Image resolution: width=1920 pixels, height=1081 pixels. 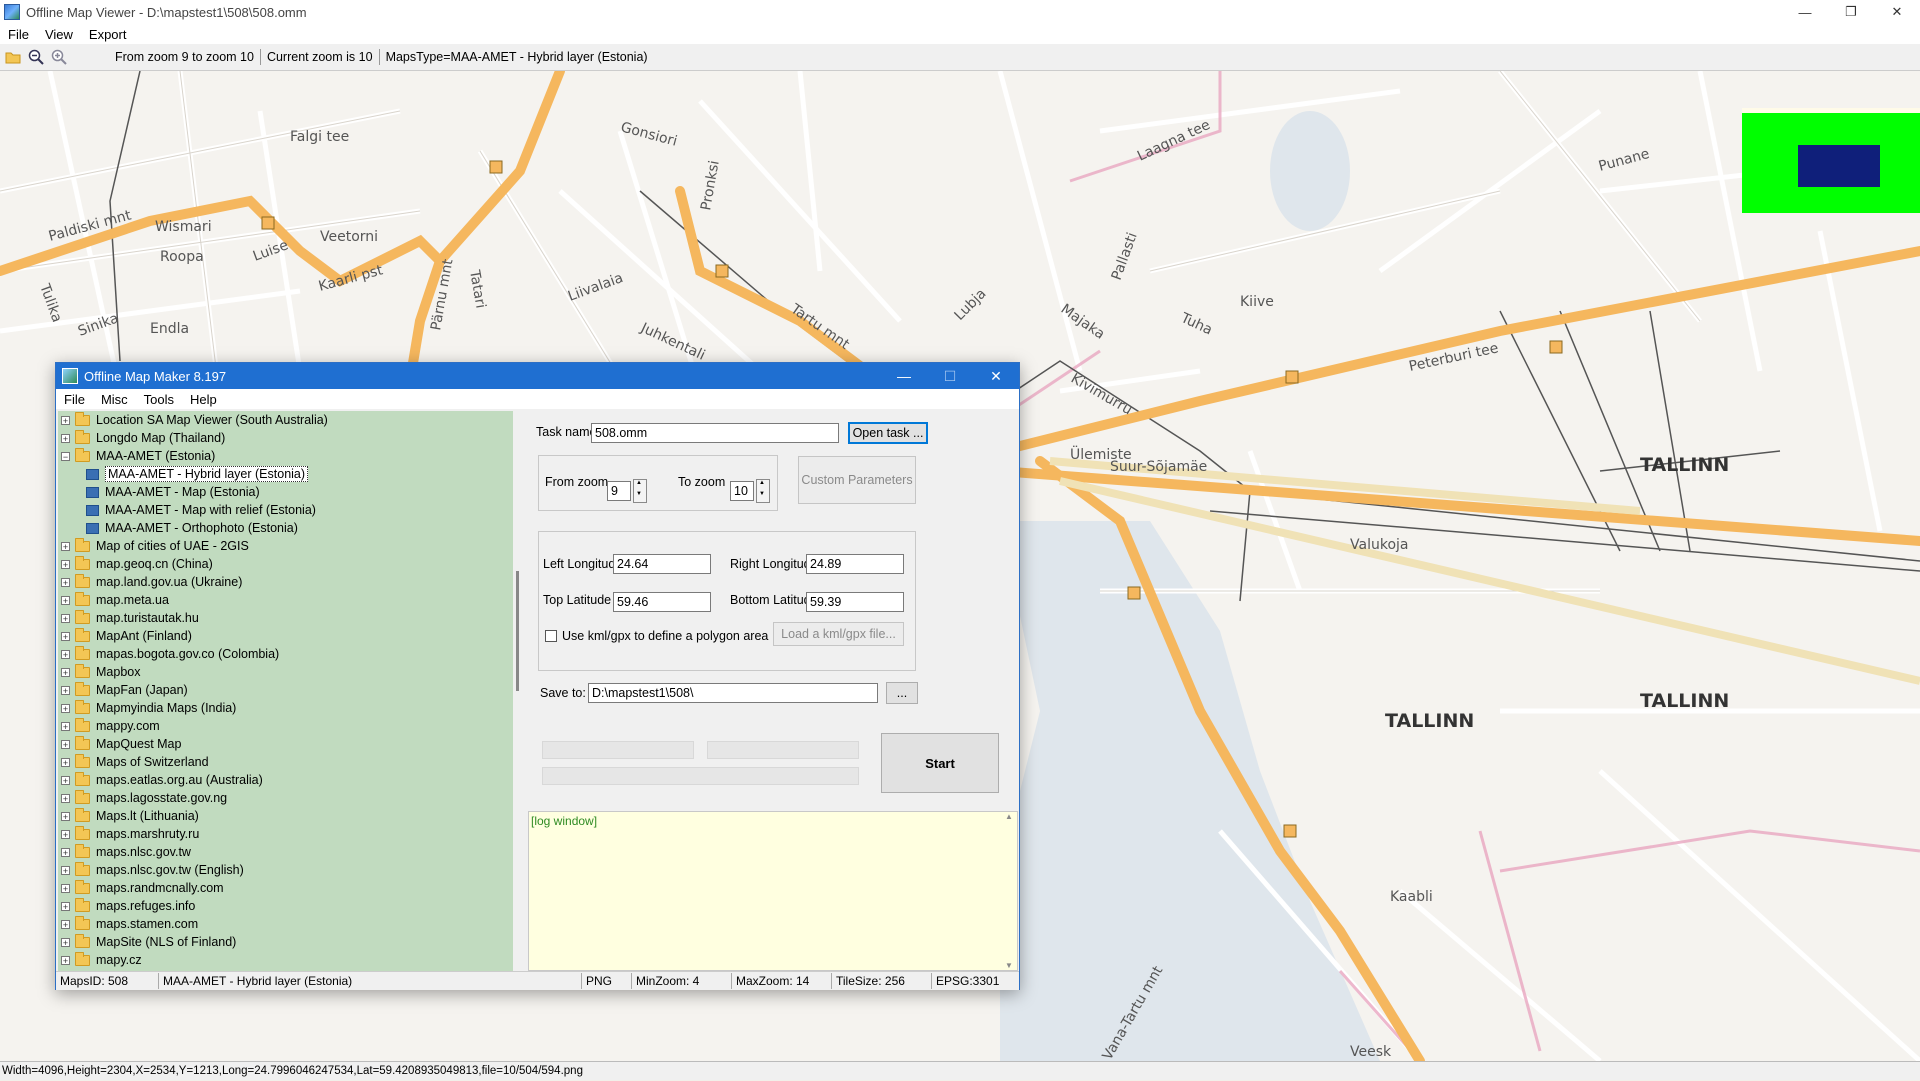 What do you see at coordinates (285, 744) in the screenshot?
I see `tree-folder-item: + MapQuest Map` at bounding box center [285, 744].